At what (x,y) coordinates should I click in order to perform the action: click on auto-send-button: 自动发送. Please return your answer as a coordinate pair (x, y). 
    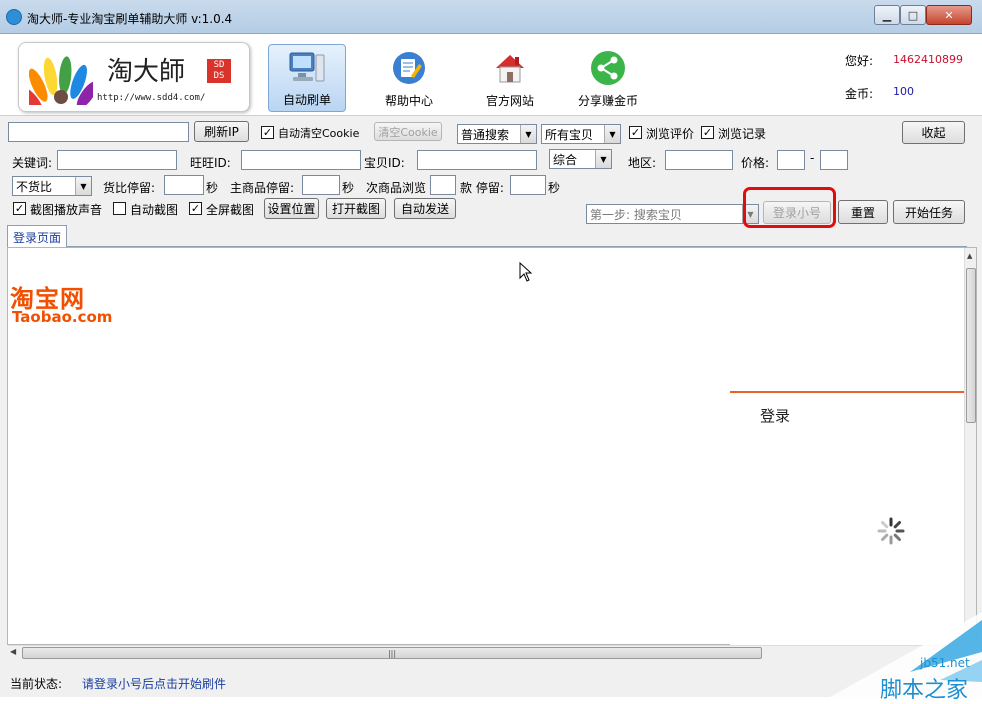
    Looking at the image, I should click on (425, 208).